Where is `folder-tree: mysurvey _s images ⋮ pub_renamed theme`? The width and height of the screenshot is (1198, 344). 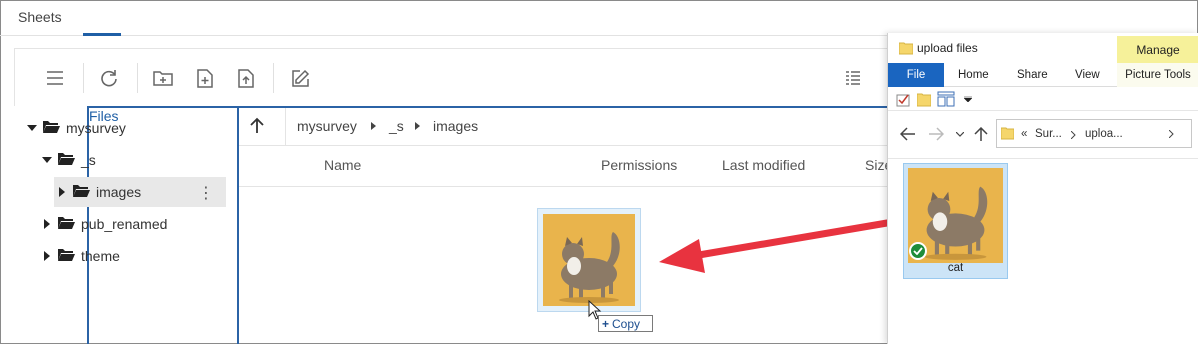 folder-tree: mysurvey _s images ⋮ pub_renamed theme is located at coordinates (126, 225).